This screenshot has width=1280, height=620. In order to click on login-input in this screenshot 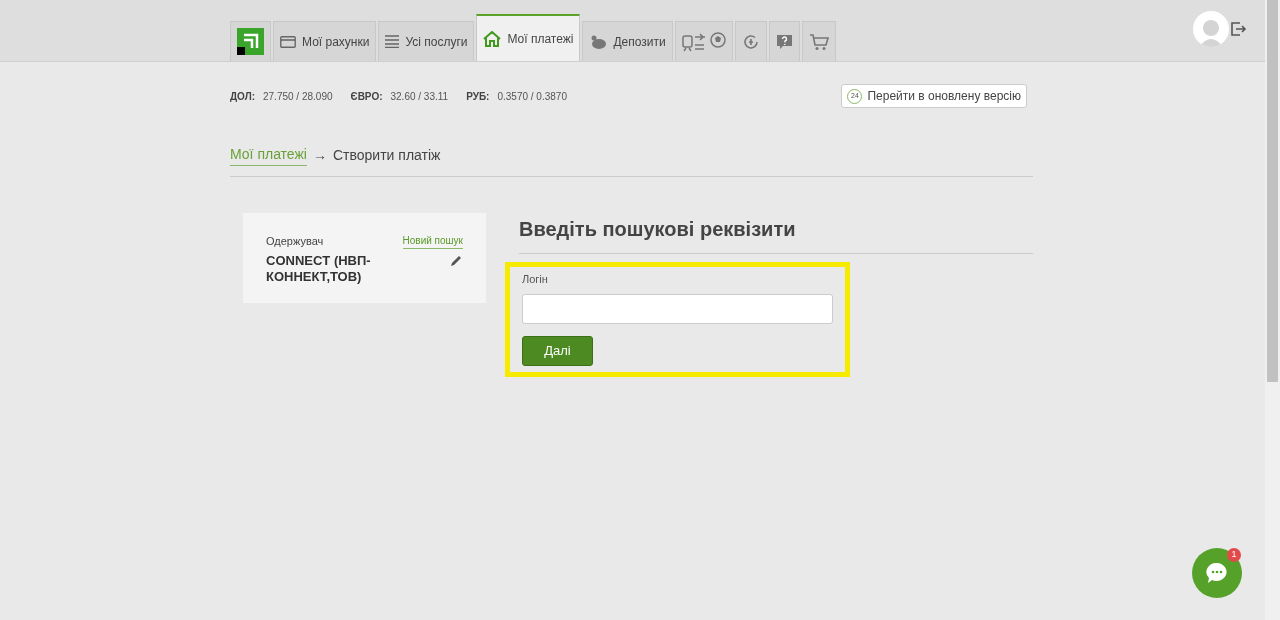, I will do `click(677, 308)`.